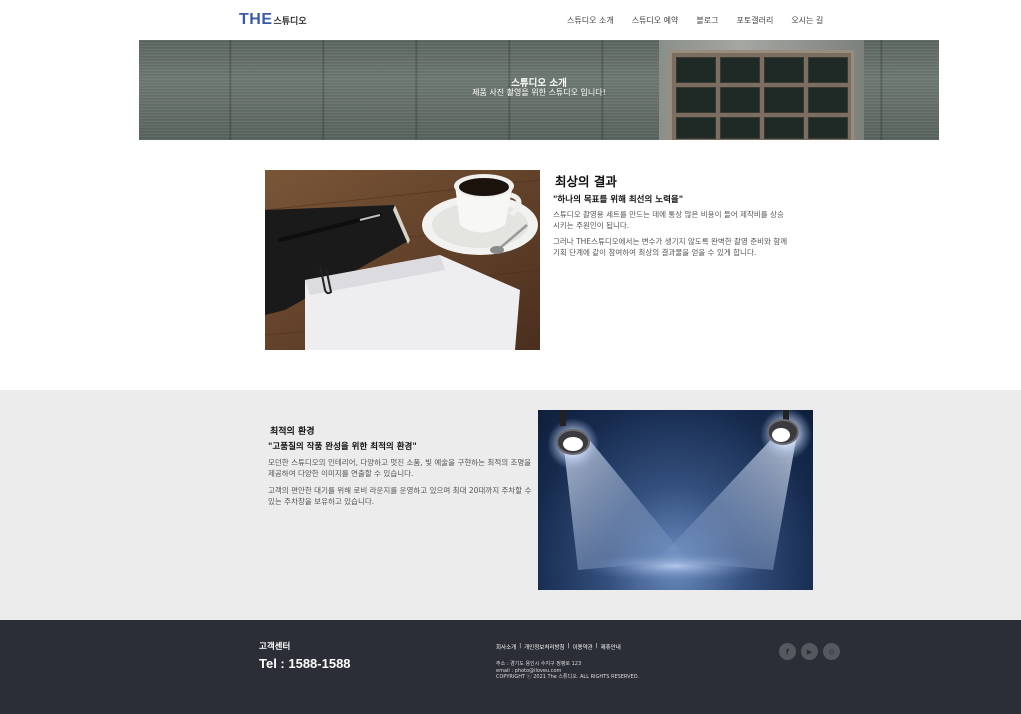  Describe the element at coordinates (256, 19) in the screenshot. I see `logo-the: THE` at that location.